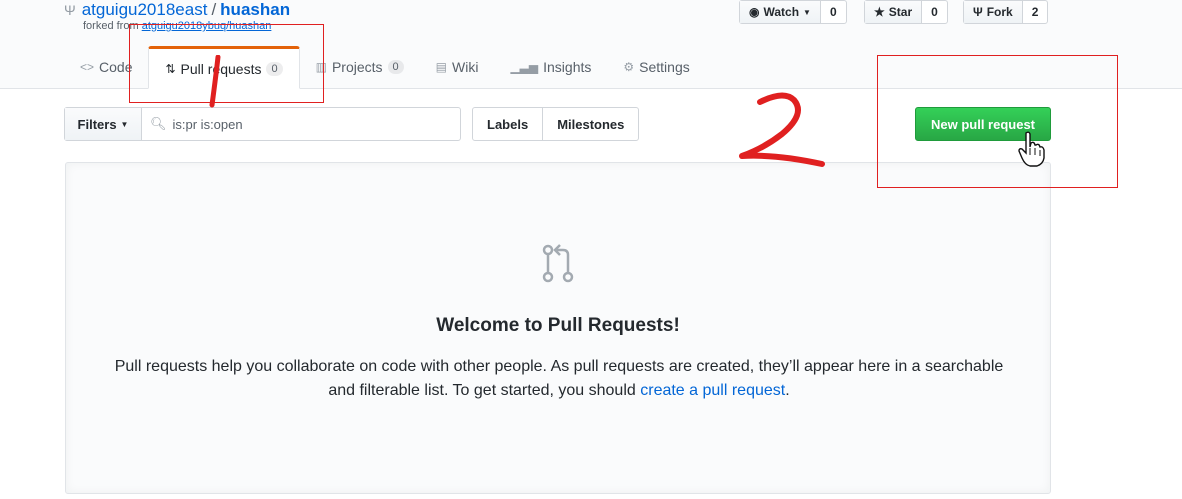  I want to click on repo-title: Ψatguigu2018east / huashan, so click(177, 10).